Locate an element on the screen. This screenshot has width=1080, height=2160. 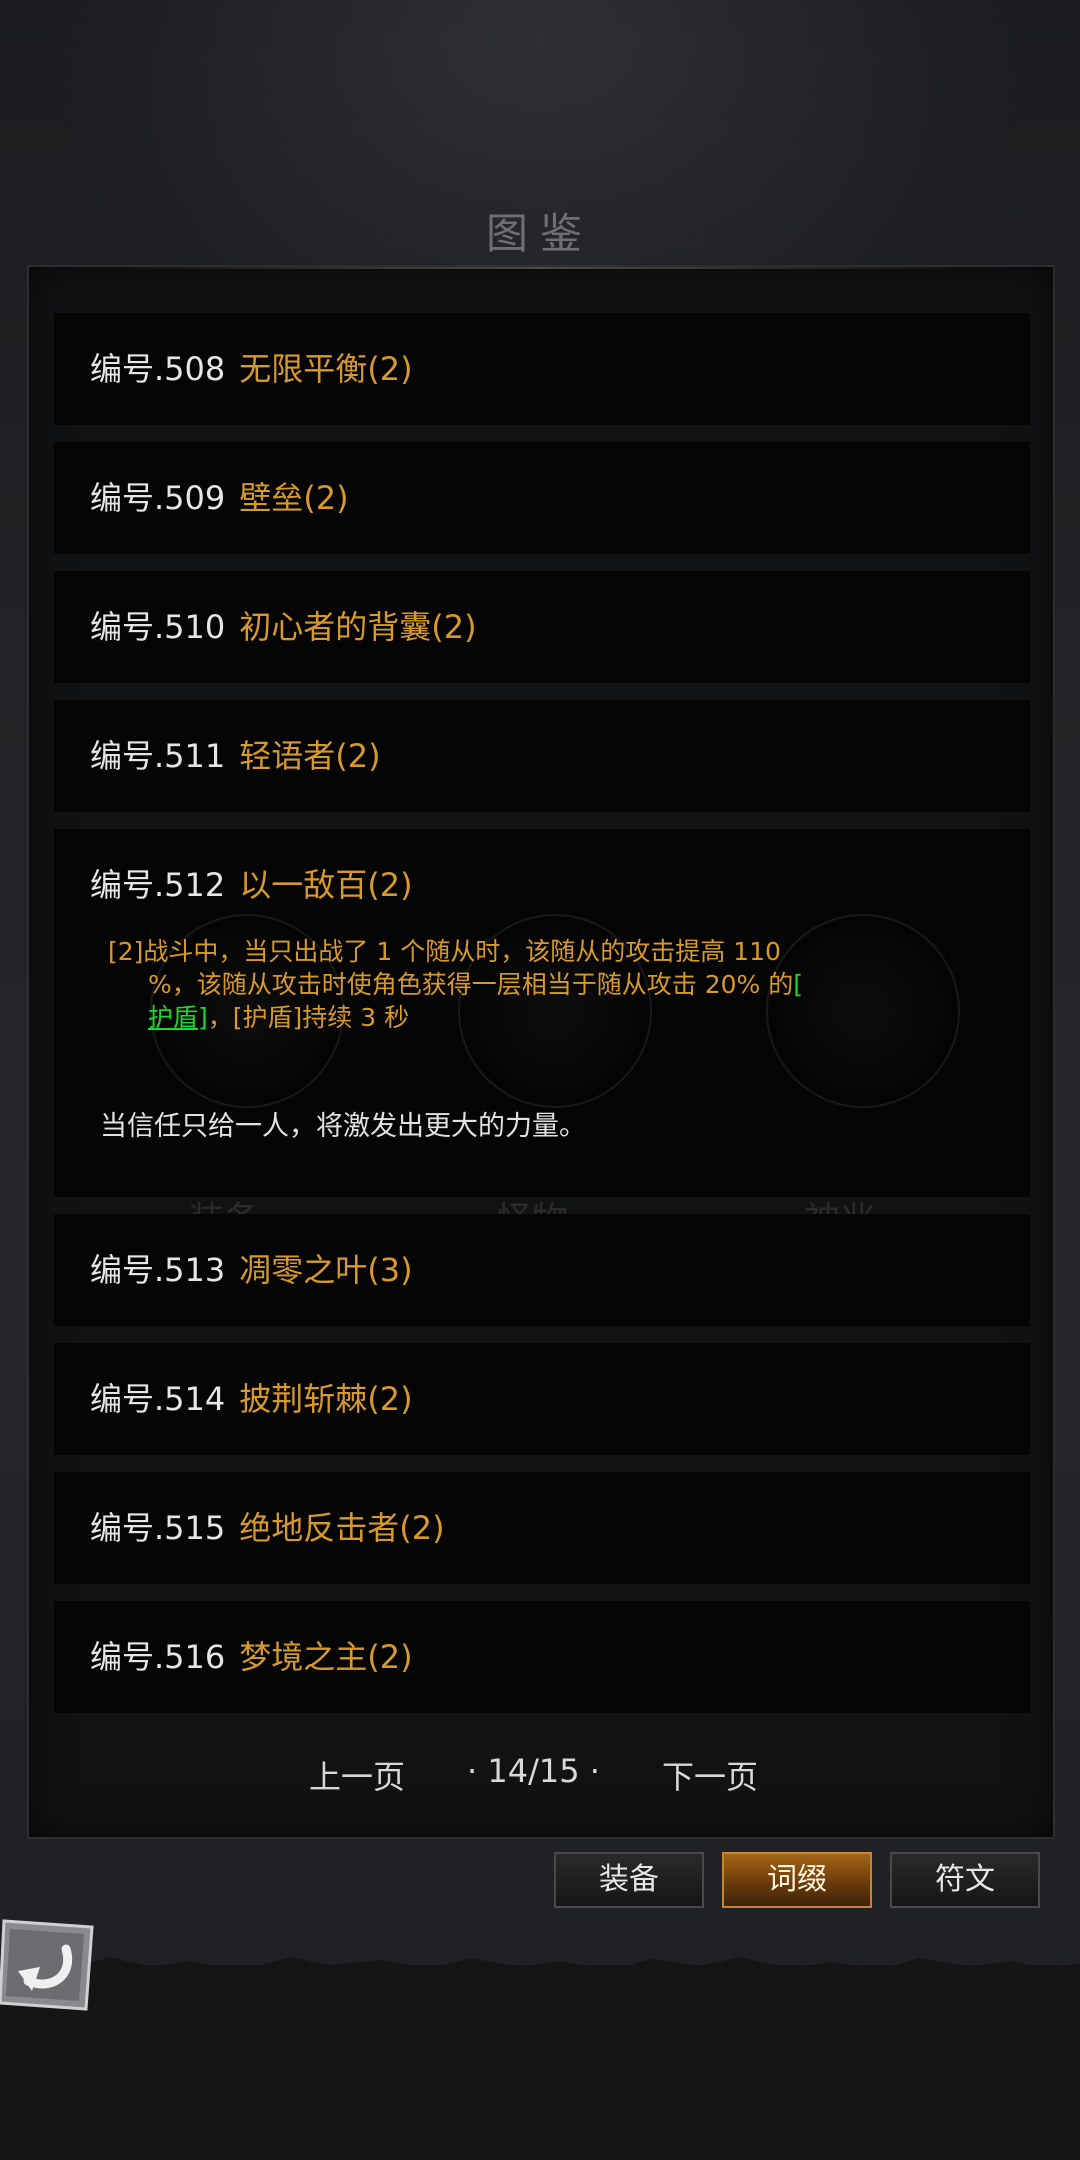
list-item-509: 编号.509 壁垒(2) is located at coordinates (542, 498).